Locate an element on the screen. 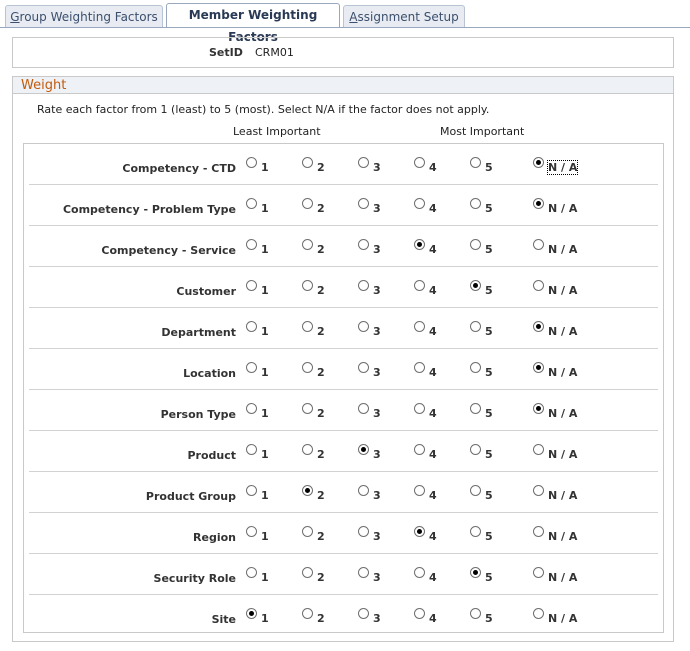 Image resolution: width=690 pixels, height=651 pixels. tab-label: ssignment Setup is located at coordinates (408, 17).